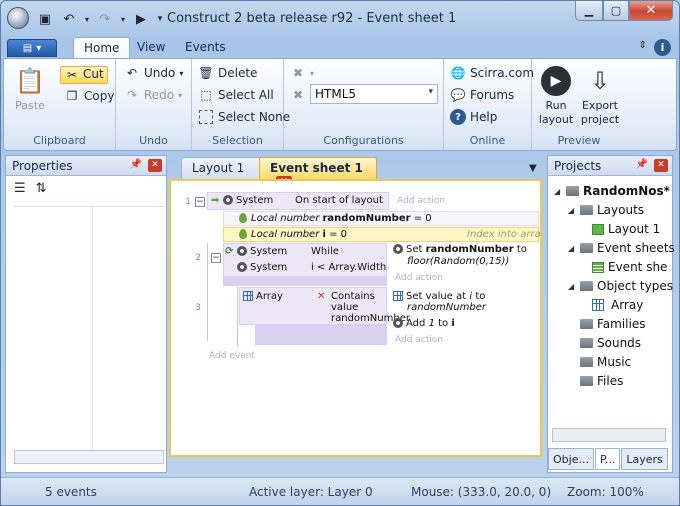 This screenshot has width=680, height=506. Describe the element at coordinates (616, 11) in the screenshot. I see `maximize-button: ▢` at that location.